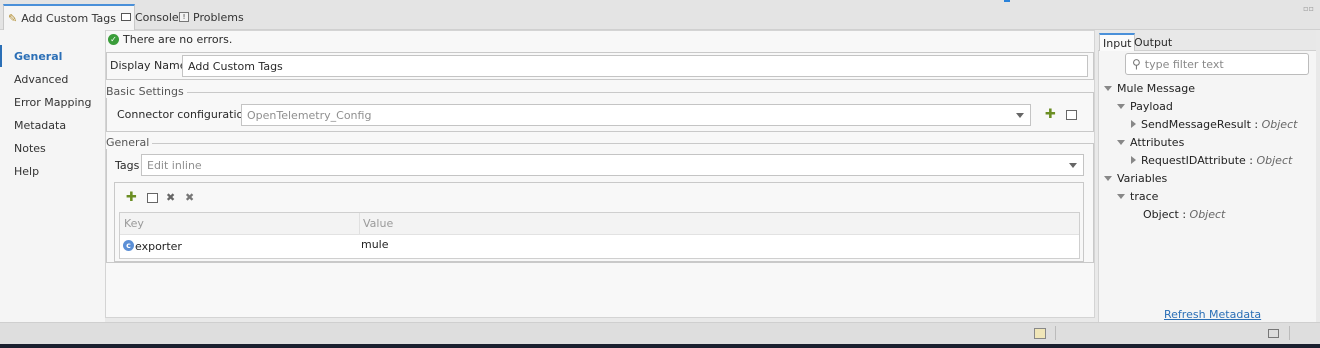  I want to click on tree-node-mule-message: Mule Message, so click(1149, 88).